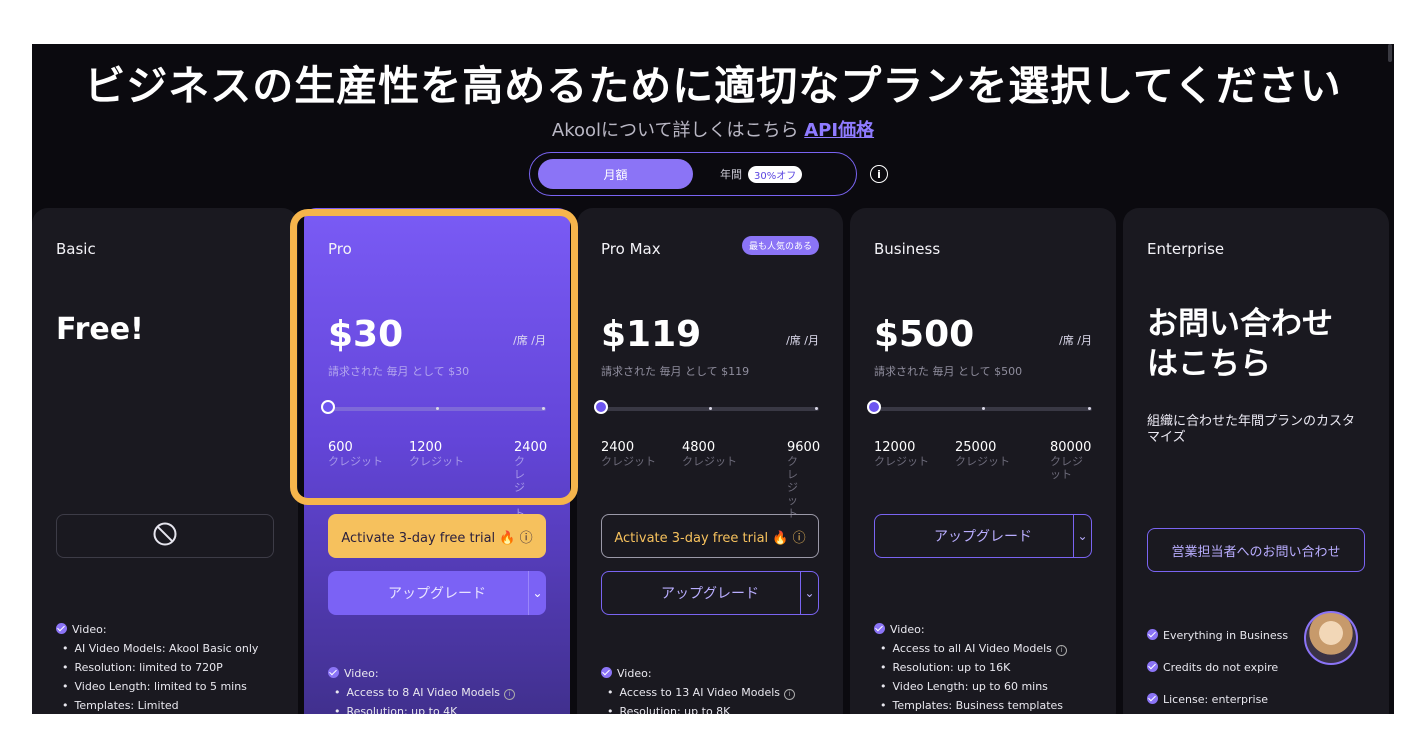 This screenshot has width=1426, height=754. What do you see at coordinates (399, 371) in the screenshot?
I see `billed-note: 請求された 毎月 として $30` at bounding box center [399, 371].